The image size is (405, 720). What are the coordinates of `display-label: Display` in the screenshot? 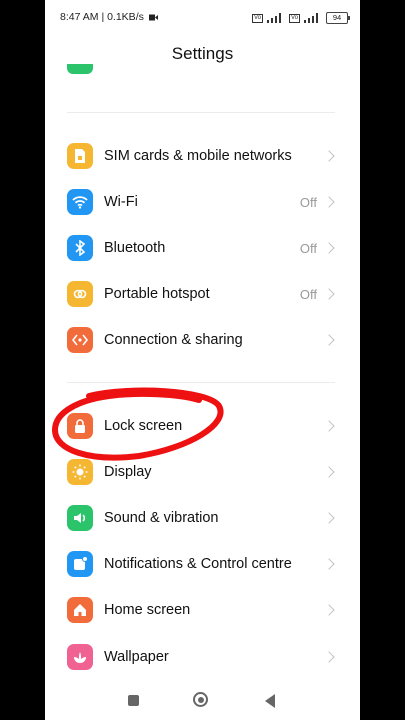 It's located at (128, 472).